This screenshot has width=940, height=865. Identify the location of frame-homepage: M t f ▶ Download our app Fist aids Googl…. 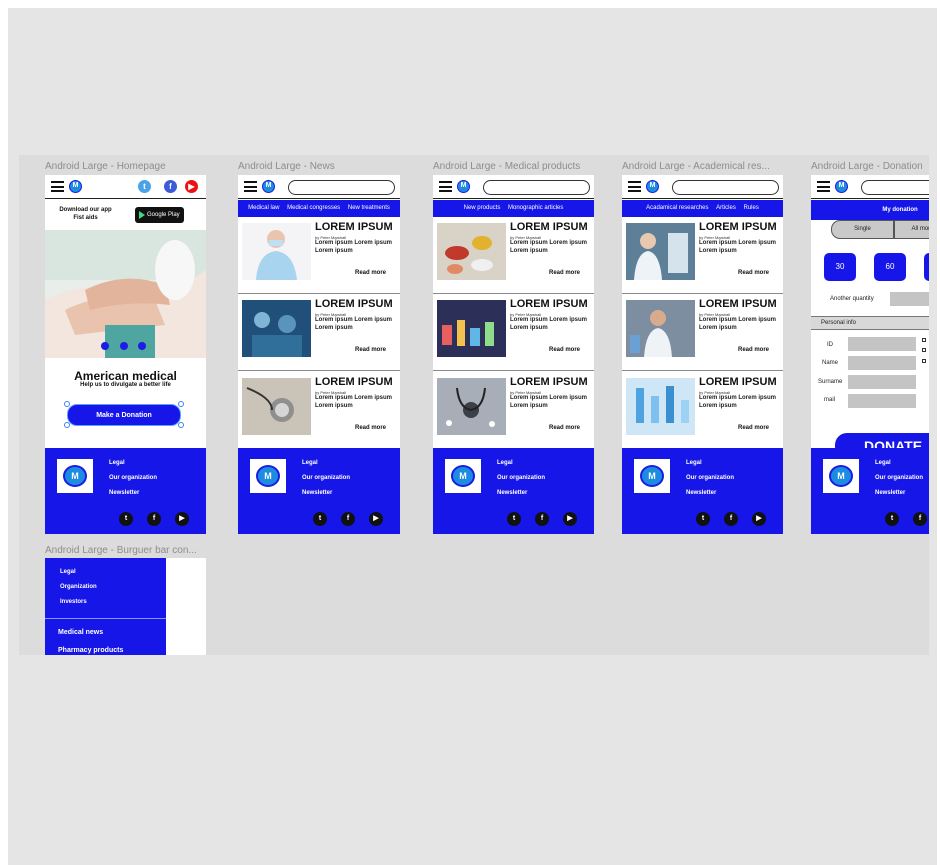
(125, 354).